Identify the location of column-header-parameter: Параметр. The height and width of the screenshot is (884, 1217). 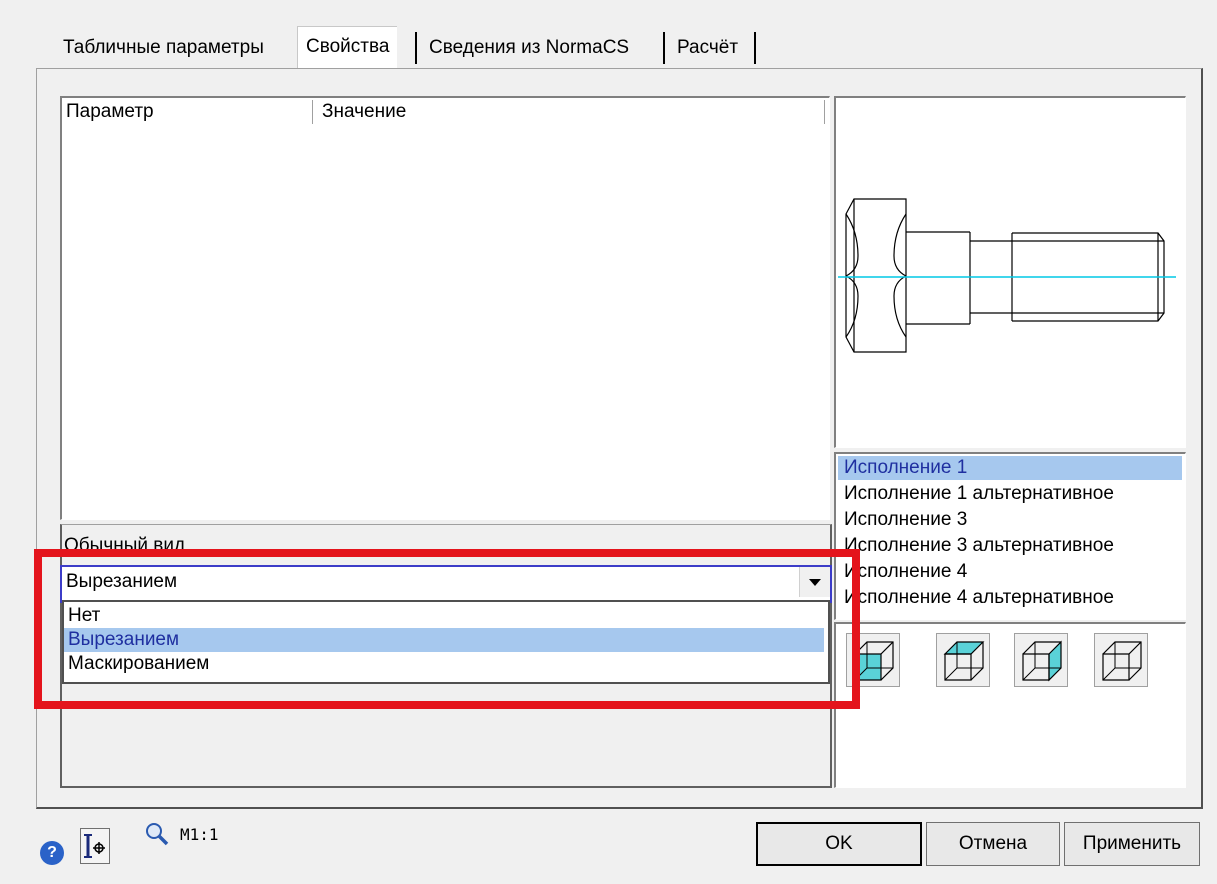
(108, 112).